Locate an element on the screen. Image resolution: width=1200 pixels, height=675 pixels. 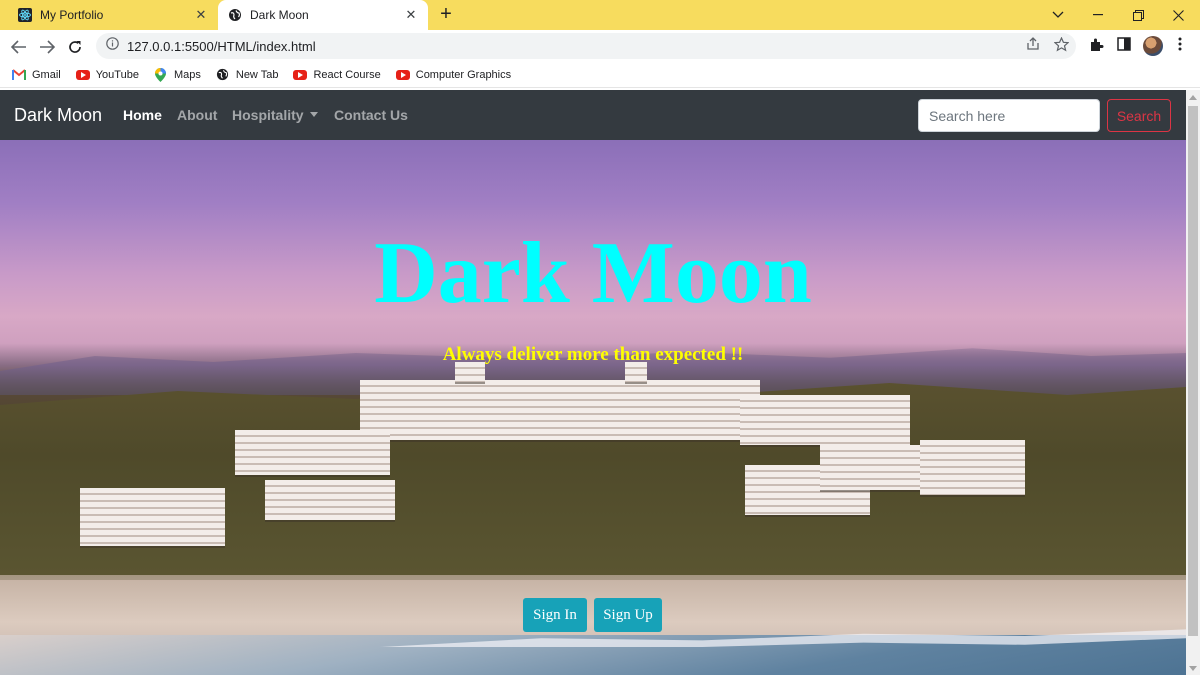
bookmark-label: Computer Graphics is located at coordinates (463, 74).